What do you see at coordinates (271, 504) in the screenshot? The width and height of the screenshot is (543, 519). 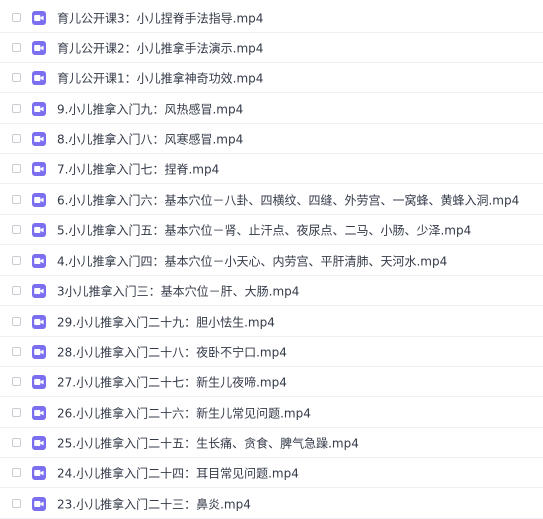 I see `file-row: 23.小儿推拿入门二十三：鼻炎.mp4` at bounding box center [271, 504].